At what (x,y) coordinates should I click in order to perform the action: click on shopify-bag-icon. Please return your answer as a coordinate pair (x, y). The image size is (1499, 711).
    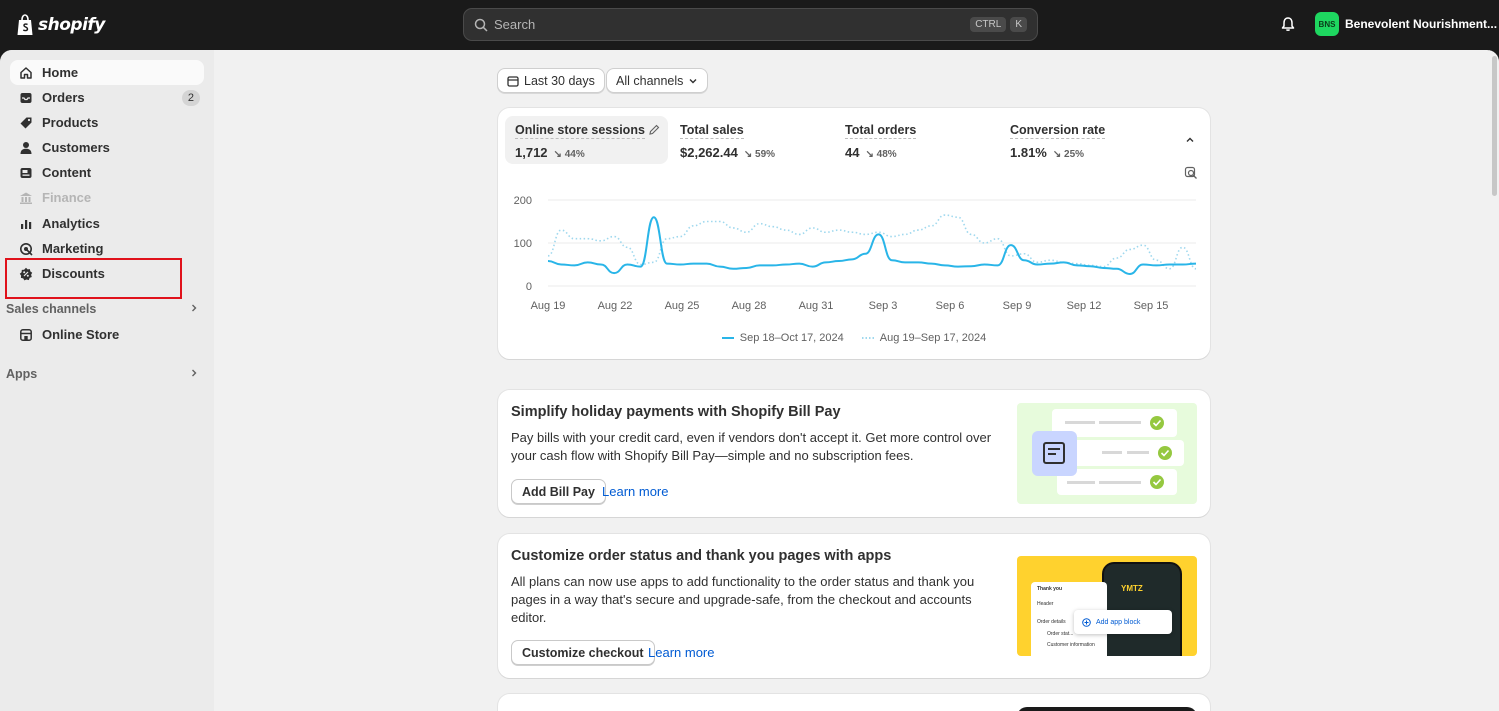
    Looking at the image, I should click on (25, 24).